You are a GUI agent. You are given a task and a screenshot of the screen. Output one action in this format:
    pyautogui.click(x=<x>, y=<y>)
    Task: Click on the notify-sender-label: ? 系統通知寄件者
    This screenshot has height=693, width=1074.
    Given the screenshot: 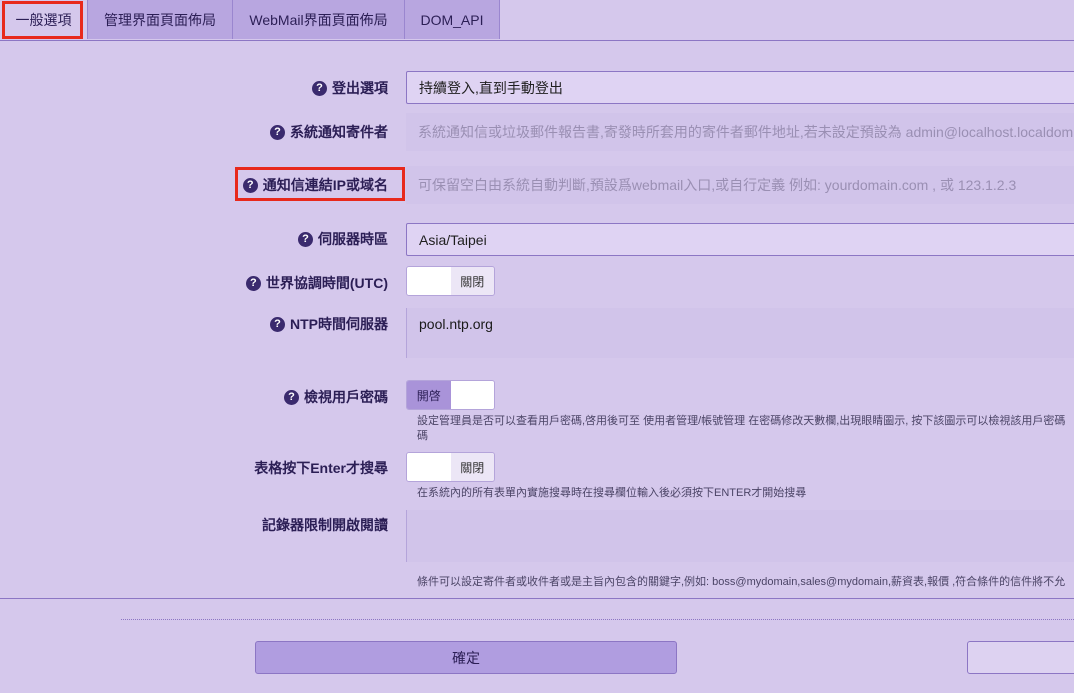 What is the action you would take?
    pyautogui.click(x=329, y=132)
    